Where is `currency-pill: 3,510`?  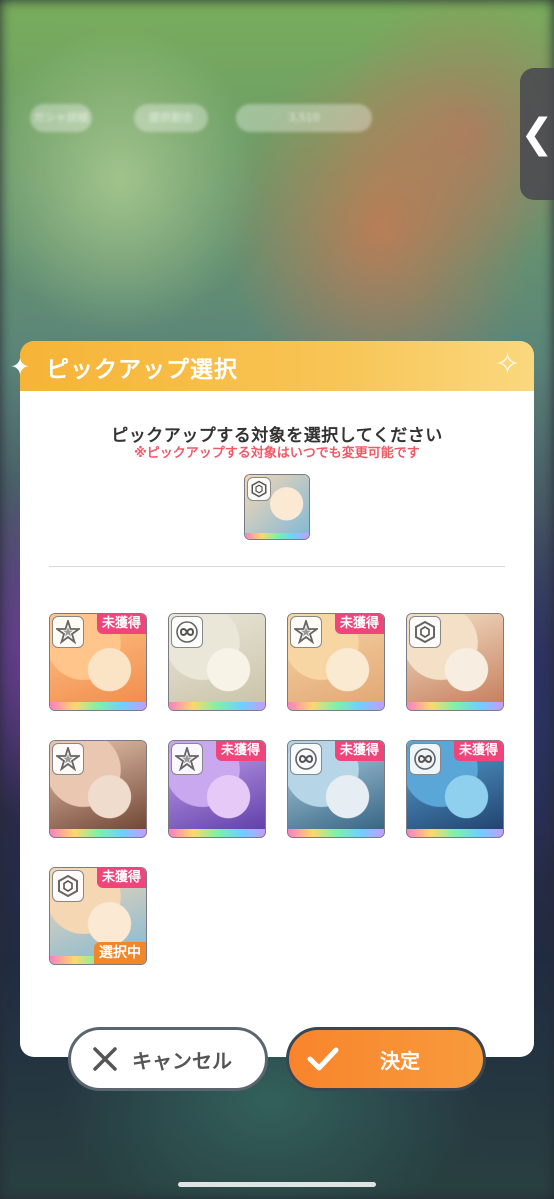 currency-pill: 3,510 is located at coordinates (304, 118).